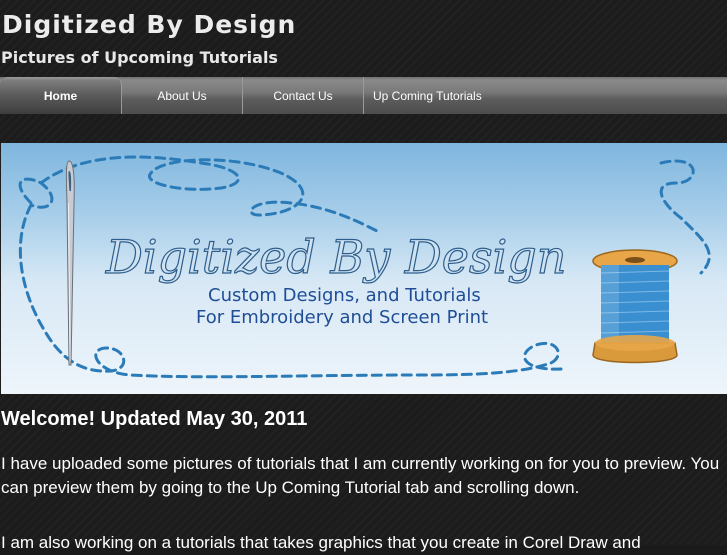  Describe the element at coordinates (70, 263) in the screenshot. I see `needle-icon` at that location.